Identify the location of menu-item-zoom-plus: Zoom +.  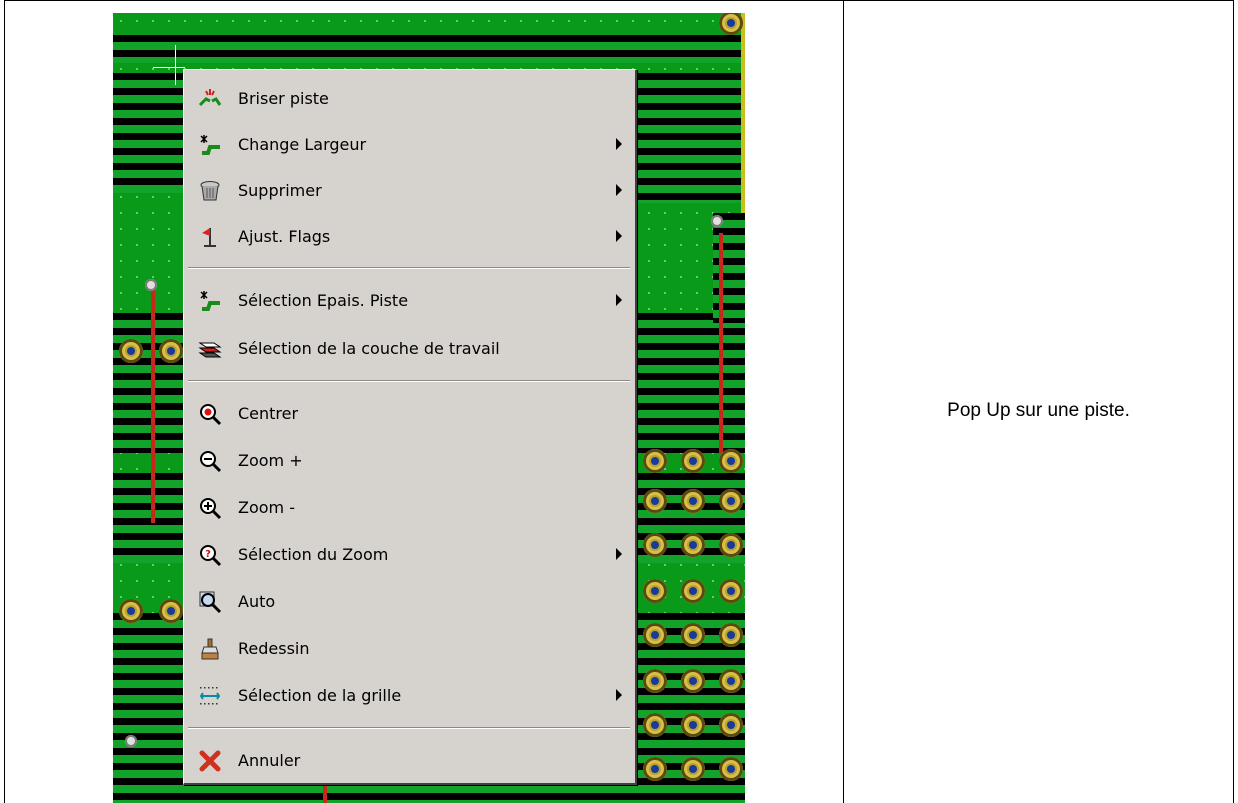
(409, 461).